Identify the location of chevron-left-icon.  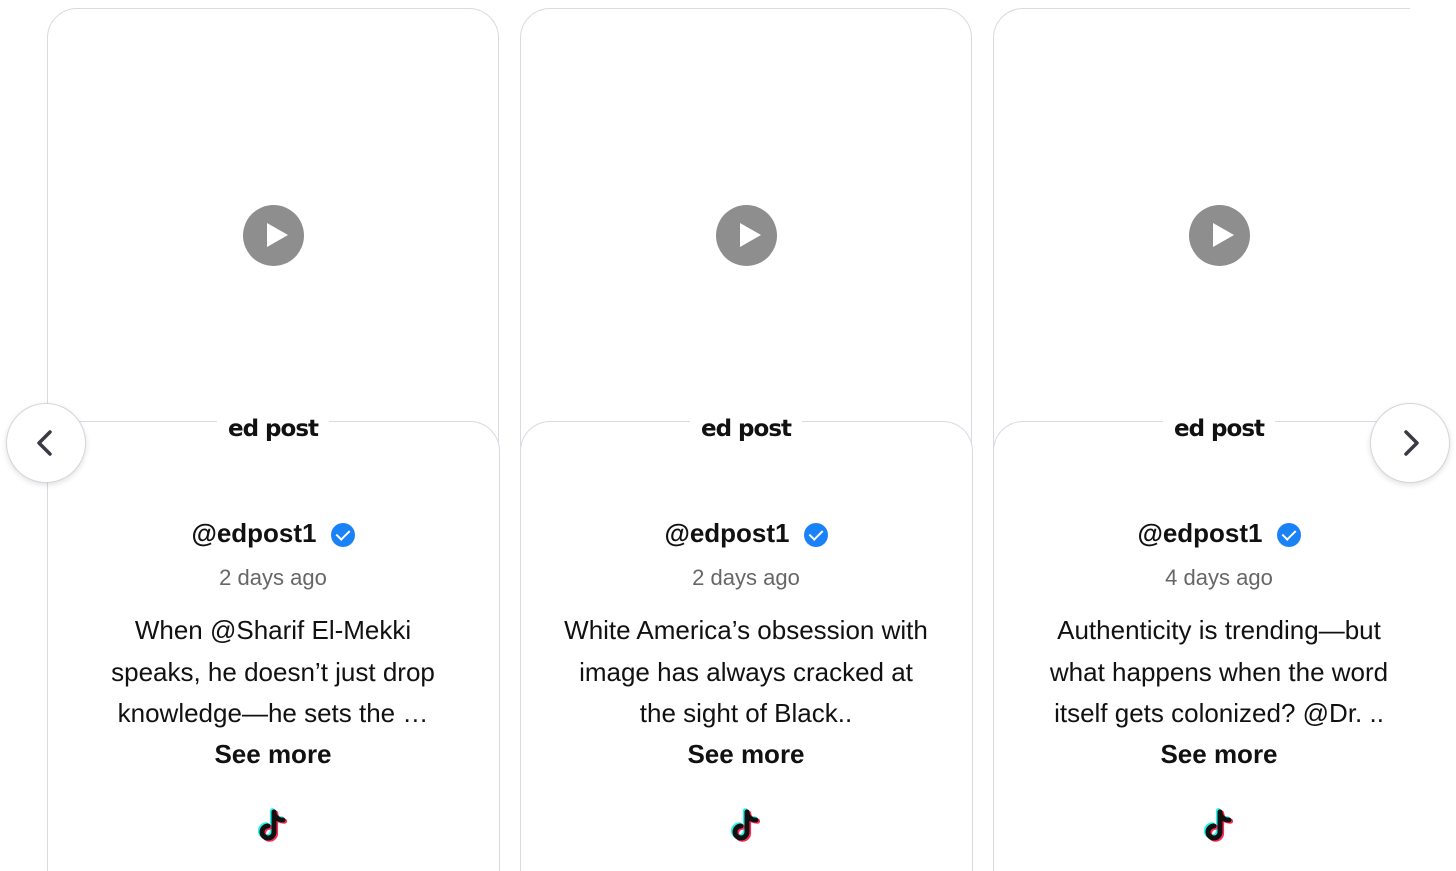
(44, 443).